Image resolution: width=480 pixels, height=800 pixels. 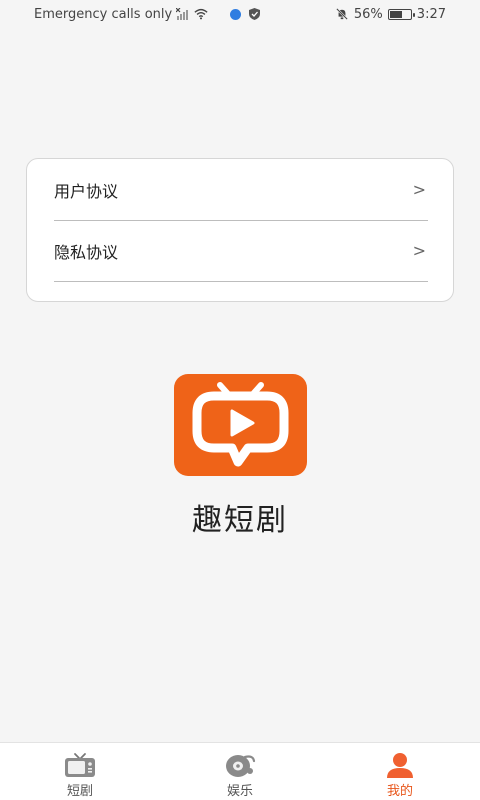 I want to click on disc-icon, so click(x=241, y=766).